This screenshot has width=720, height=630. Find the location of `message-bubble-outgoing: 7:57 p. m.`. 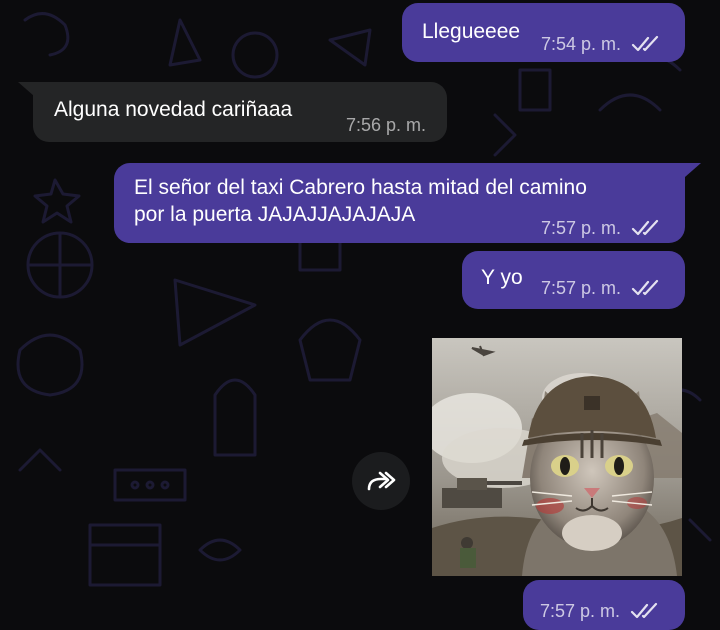

message-bubble-outgoing: 7:57 p. m. is located at coordinates (604, 605).